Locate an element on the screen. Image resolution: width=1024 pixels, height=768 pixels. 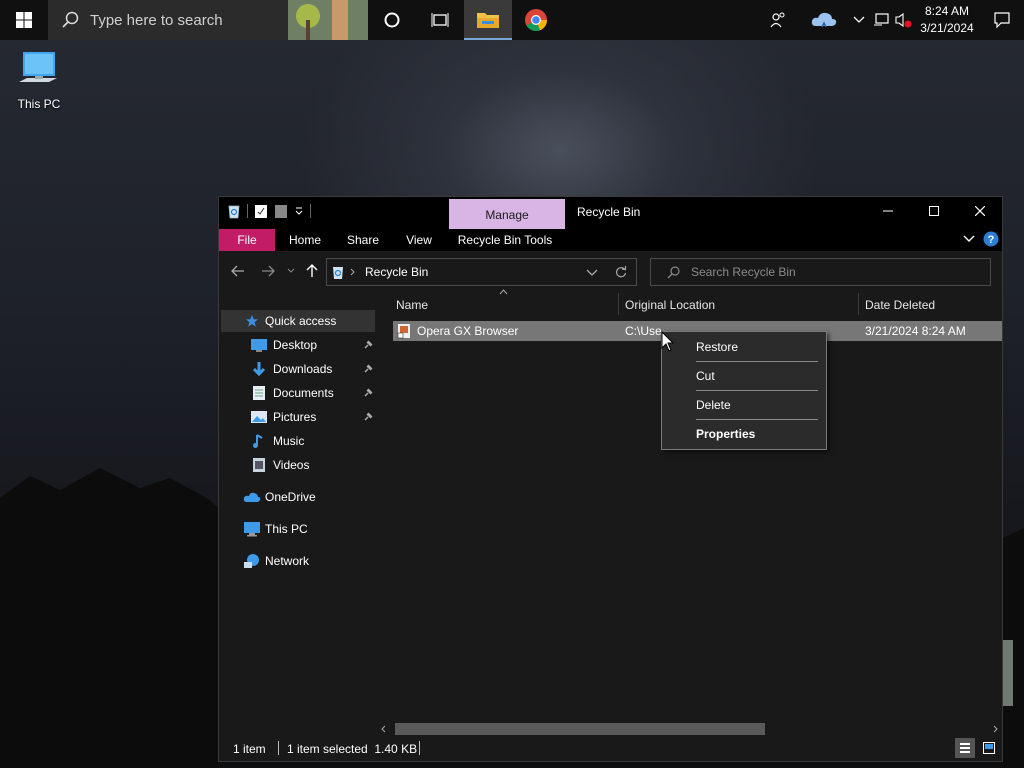
start-button is located at coordinates (24, 20).